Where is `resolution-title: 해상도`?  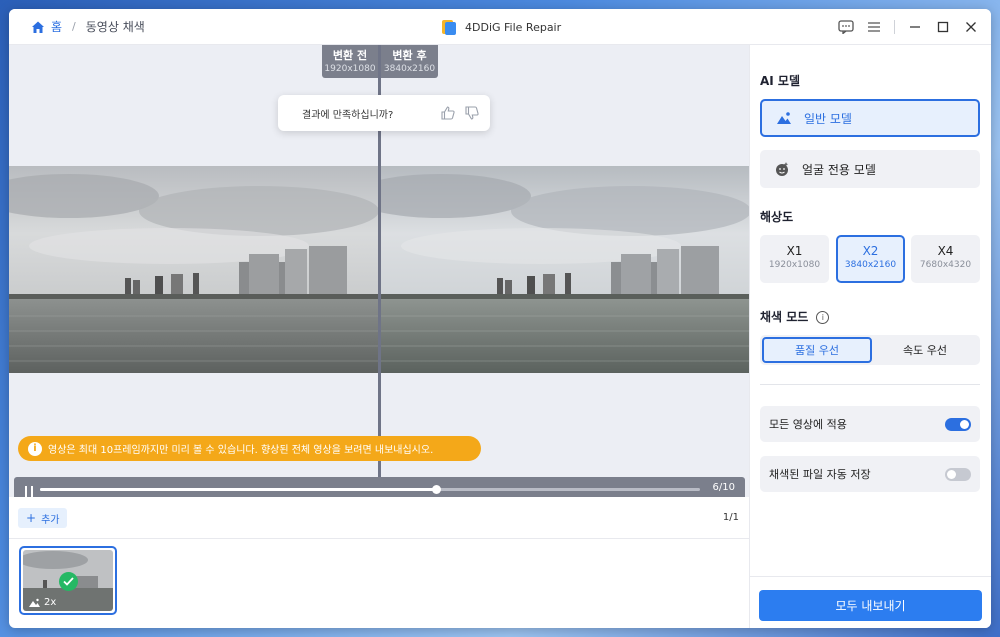
resolution-title: 해상도 is located at coordinates (777, 217).